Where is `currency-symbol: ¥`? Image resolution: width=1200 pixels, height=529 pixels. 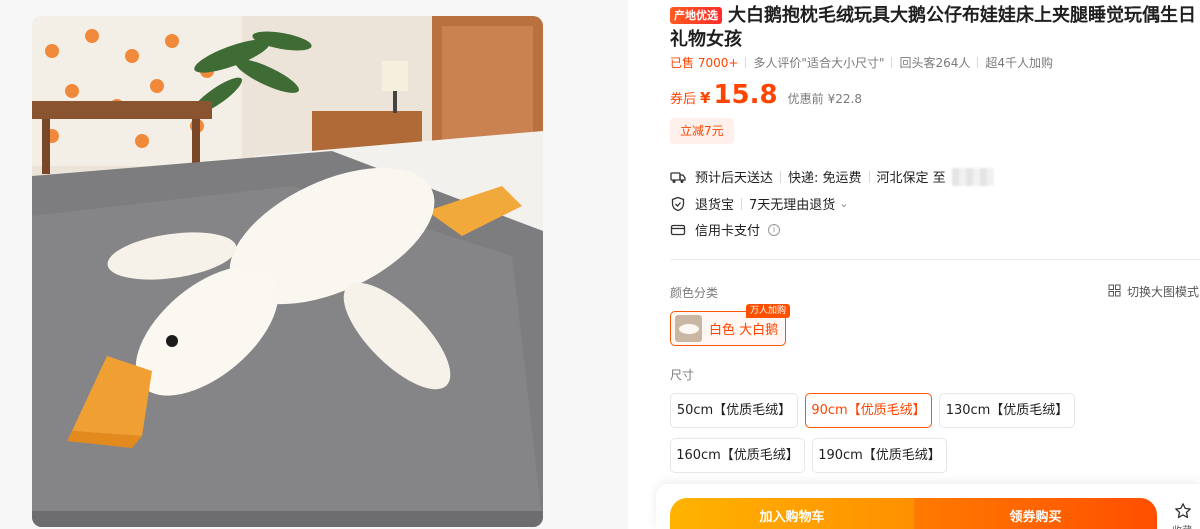 currency-symbol: ¥ is located at coordinates (705, 98).